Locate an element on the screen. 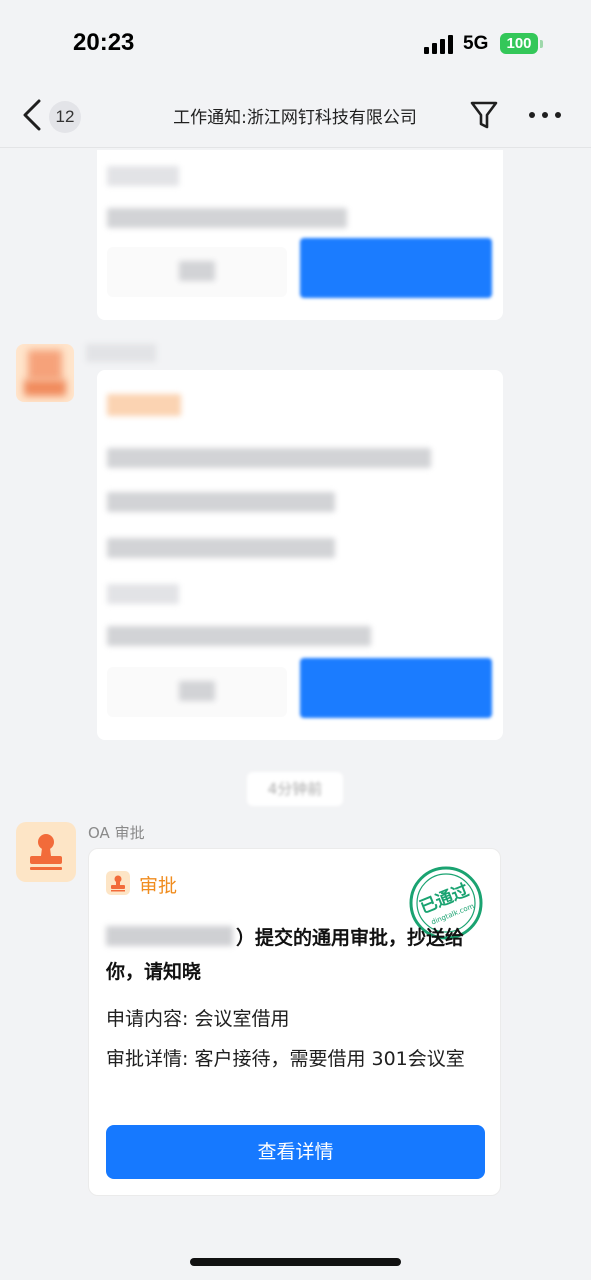  navigation-bar: 12 工作通知:浙江网钉科技有限公司 is located at coordinates (295, 118).